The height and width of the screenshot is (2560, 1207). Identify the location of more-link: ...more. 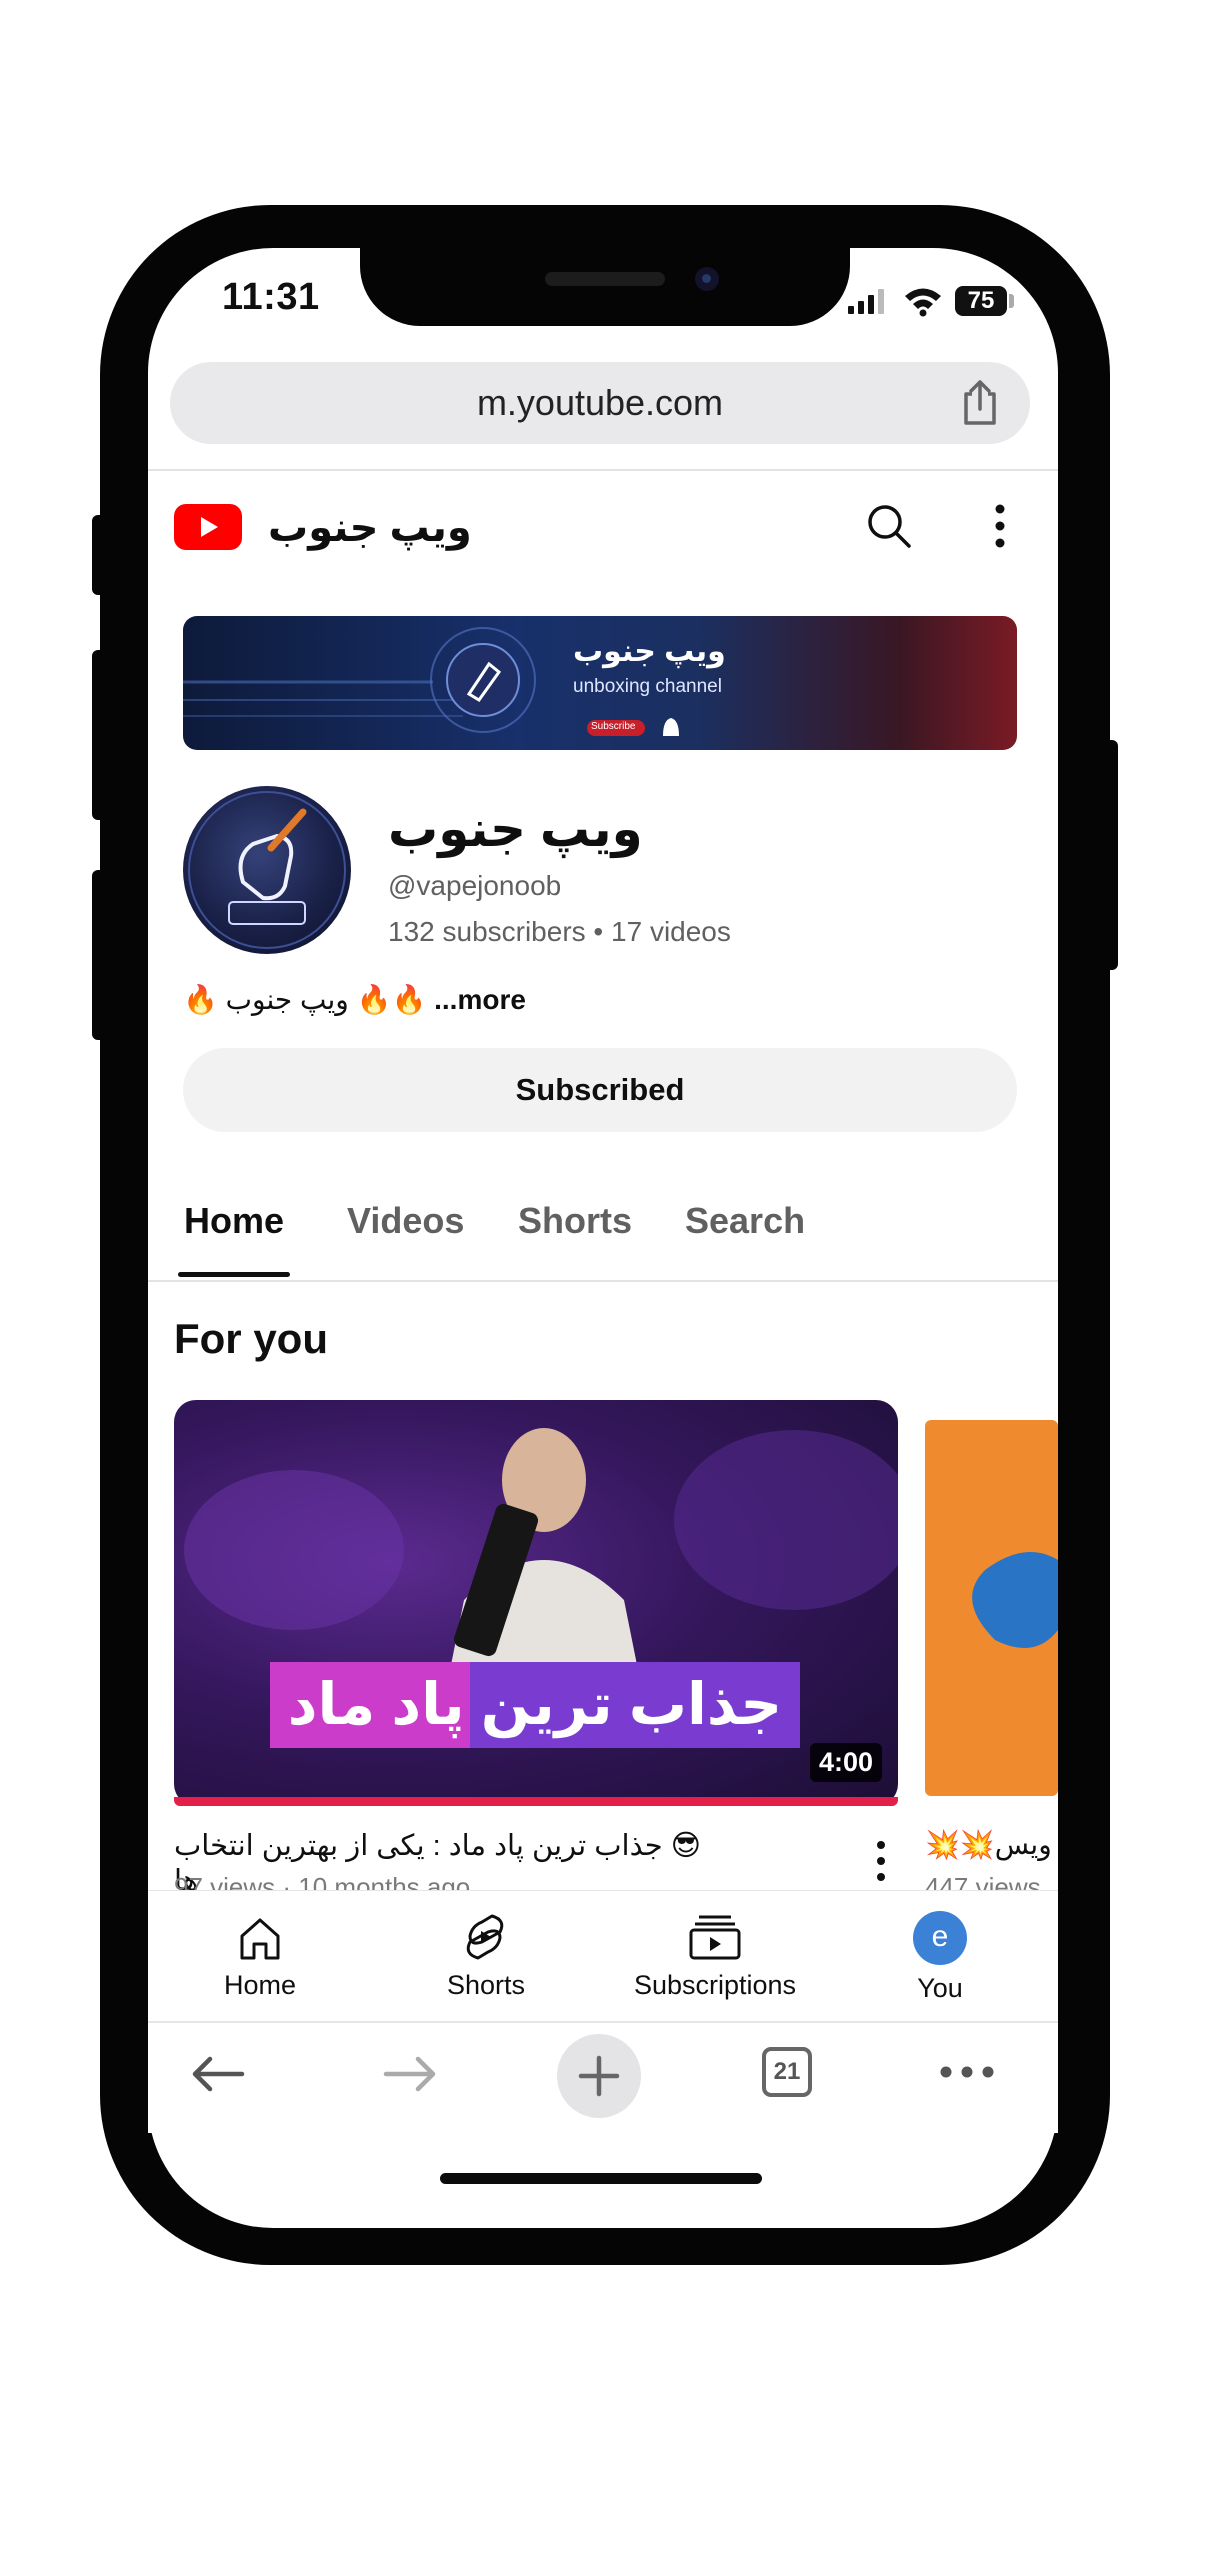
(480, 999).